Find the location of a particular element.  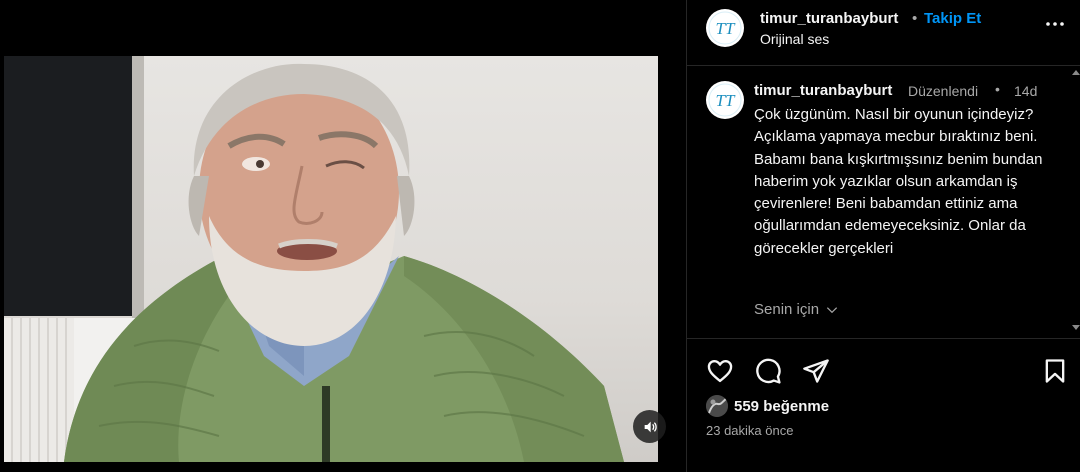

likes-row: 559 beğenme is located at coordinates (767, 406).